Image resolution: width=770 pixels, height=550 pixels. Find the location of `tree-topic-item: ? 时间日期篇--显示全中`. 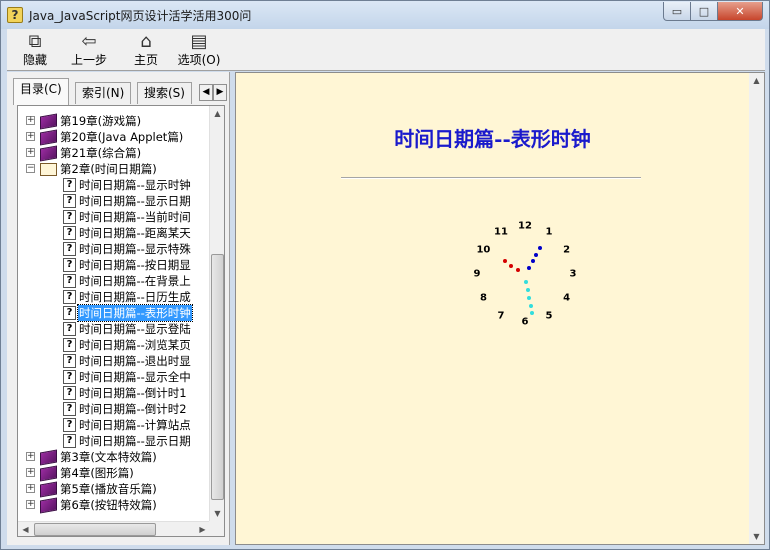

tree-topic-item: ? 时间日期篇--显示全中 is located at coordinates (114, 377).